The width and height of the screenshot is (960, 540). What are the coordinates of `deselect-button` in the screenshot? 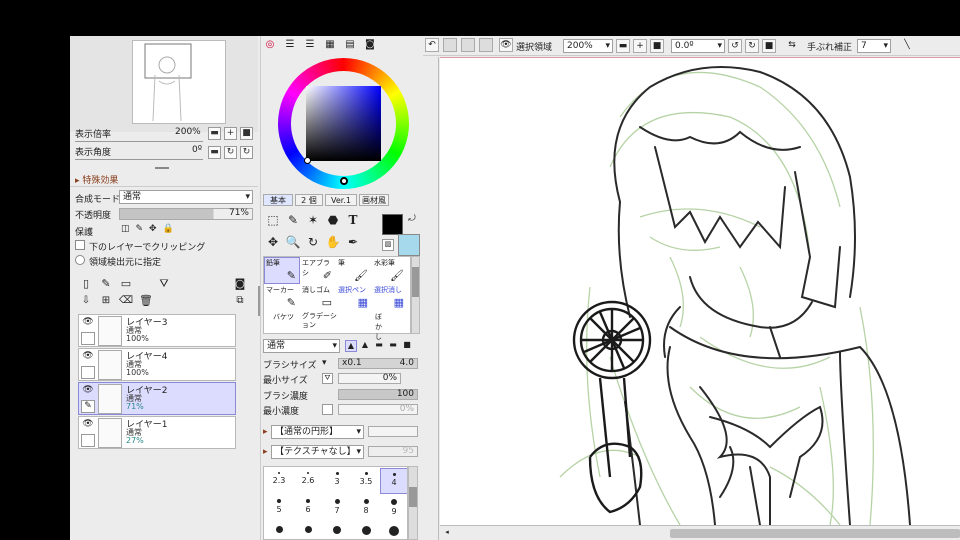 It's located at (468, 45).